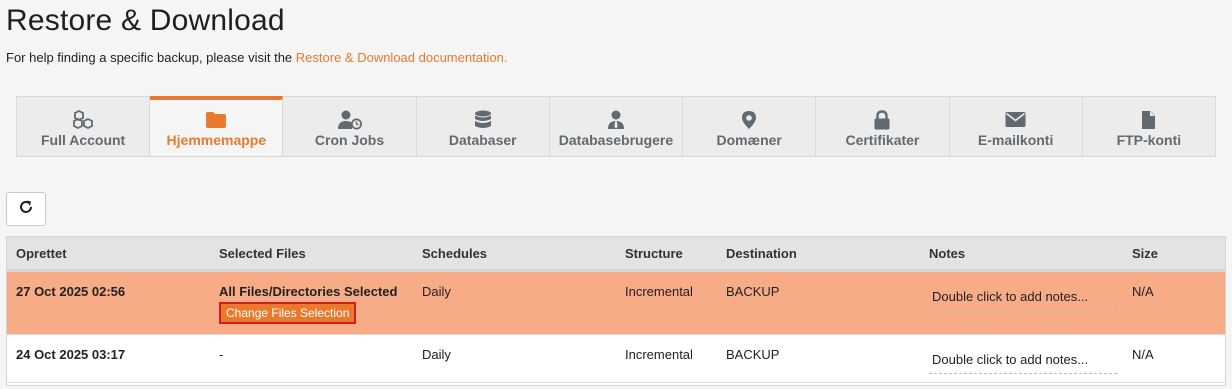 This screenshot has width=1232, height=389. I want to click on tab-database-users: Databasebrugere, so click(617, 126).